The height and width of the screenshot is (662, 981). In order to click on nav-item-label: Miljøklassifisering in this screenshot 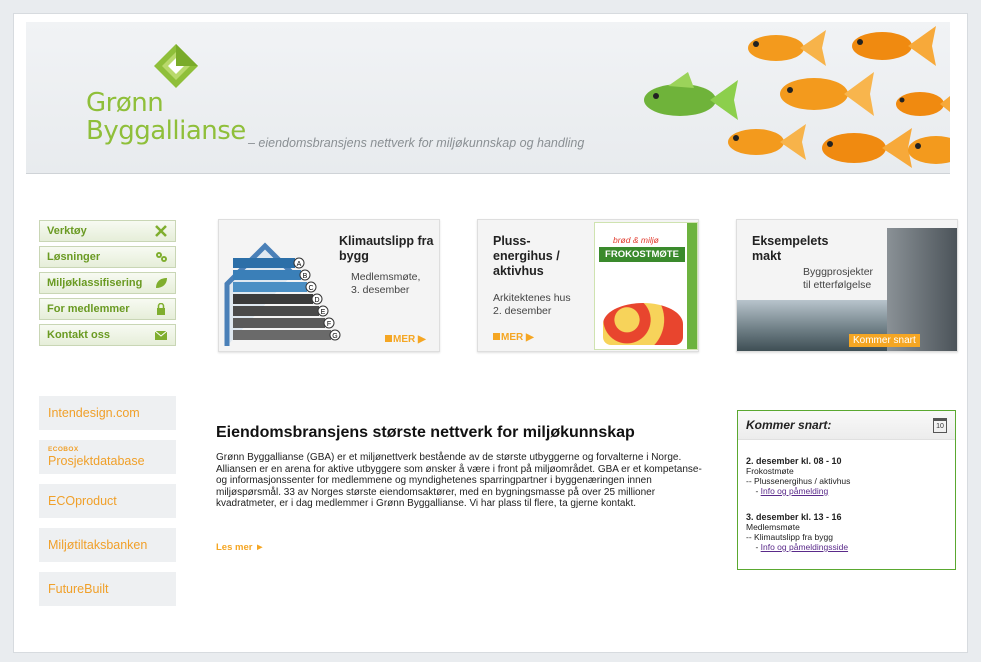, I will do `click(95, 283)`.